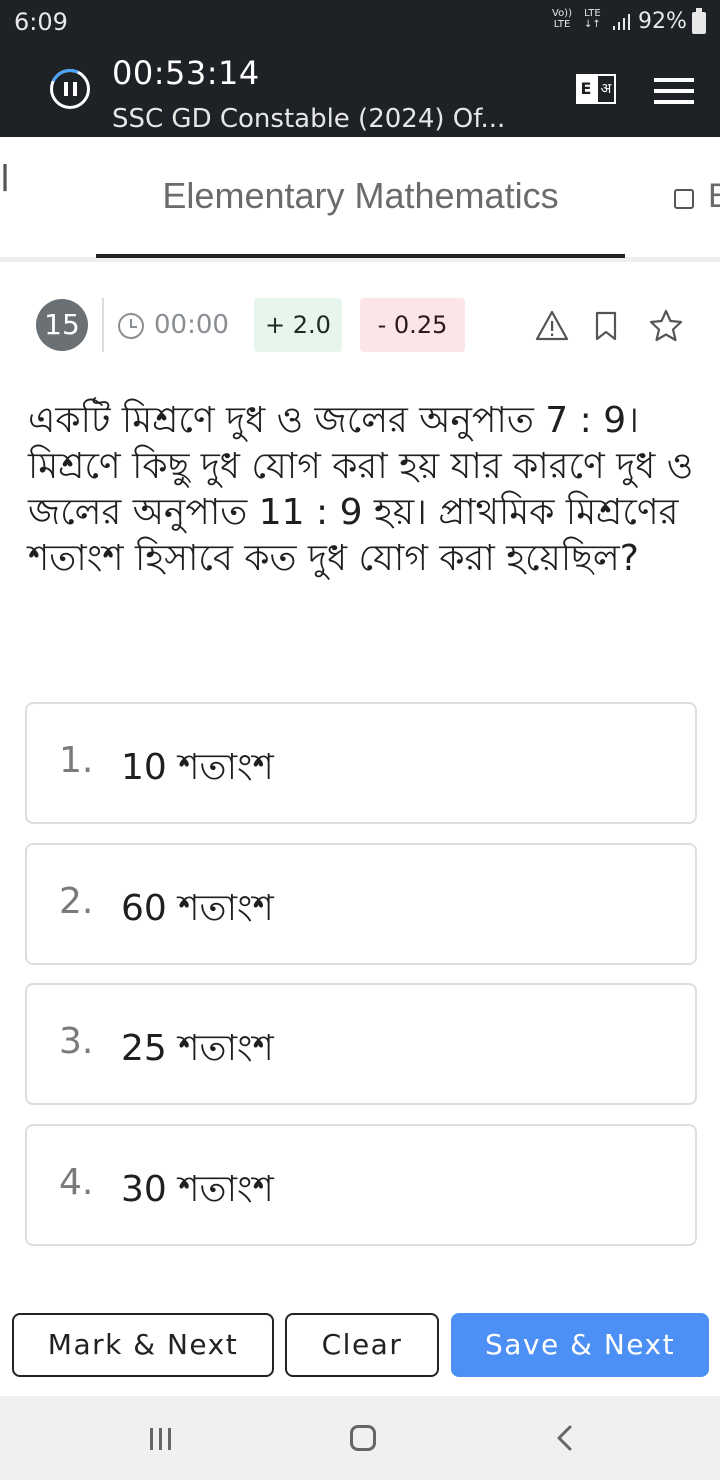  I want to click on system-nav-bar, so click(360, 1438).